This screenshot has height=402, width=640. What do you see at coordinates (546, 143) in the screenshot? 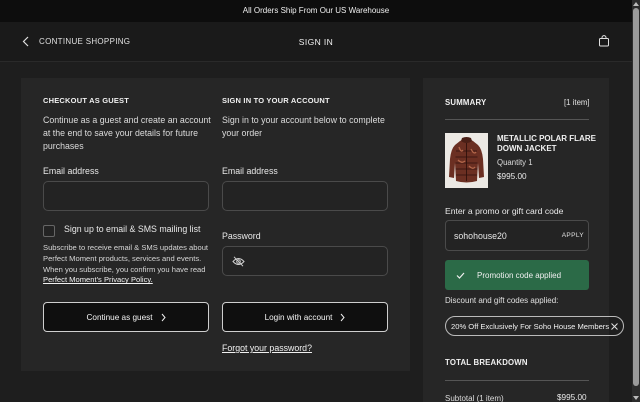
I see `product-name: METALLIC POLAR FLARE DOWN JACKET` at bounding box center [546, 143].